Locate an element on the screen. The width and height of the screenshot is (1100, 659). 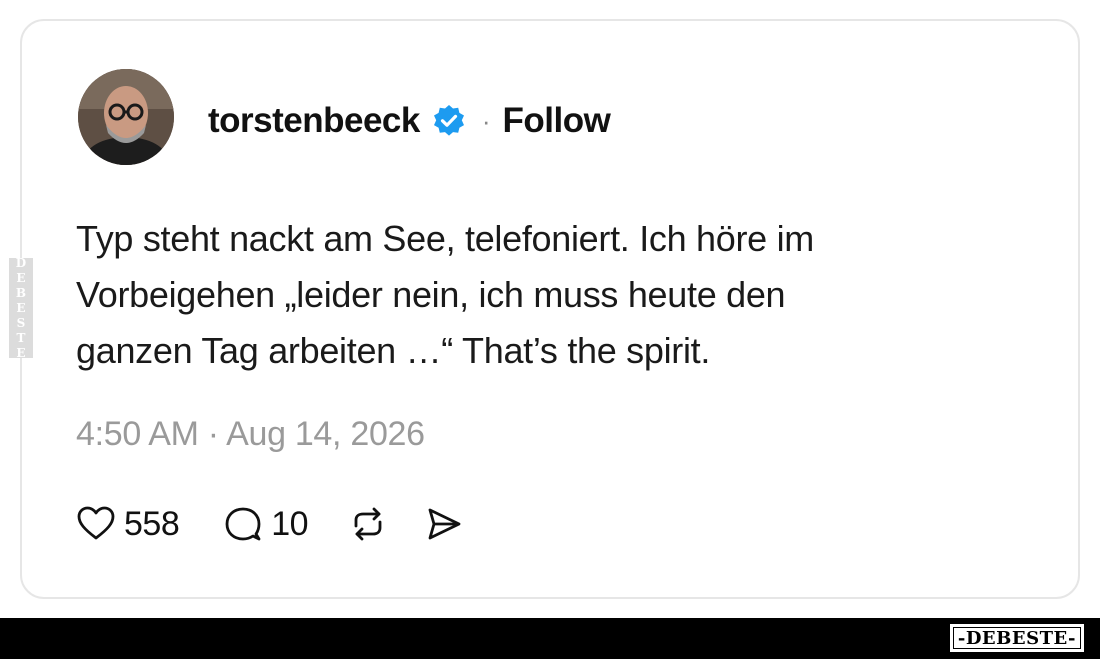
side-watermark: DEBESTE is located at coordinates (21, 308).